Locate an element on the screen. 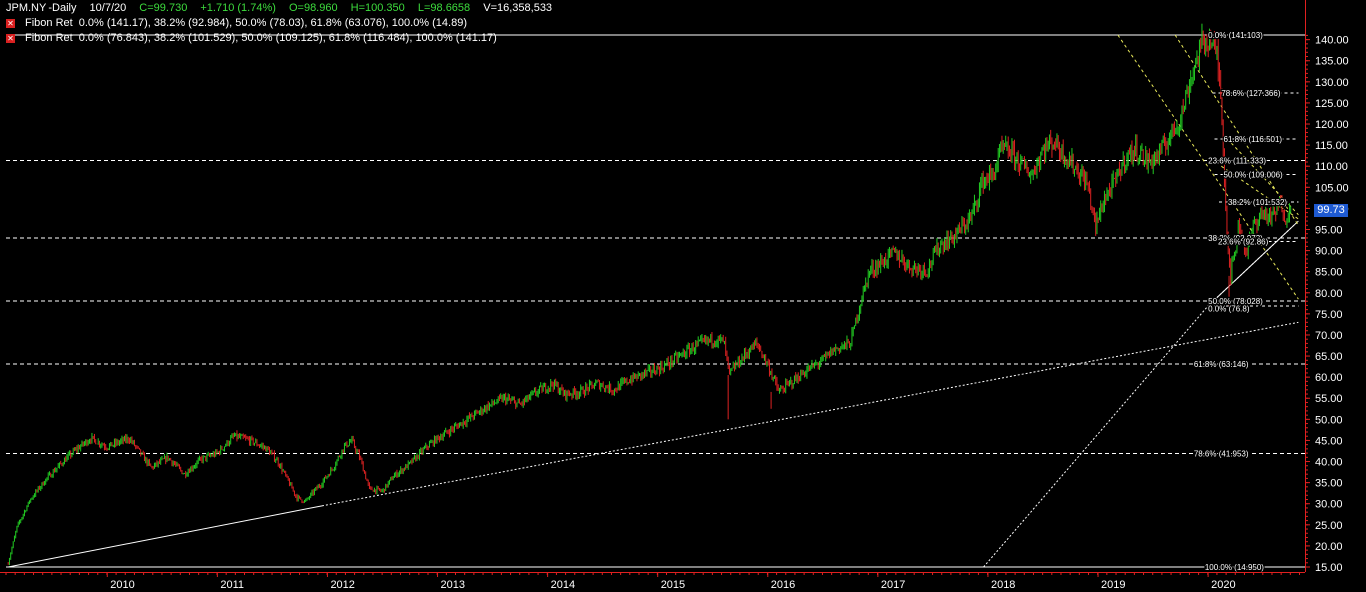 This screenshot has width=1366, height=592. fib-label: 0.0% (141.103) is located at coordinates (1235, 35).